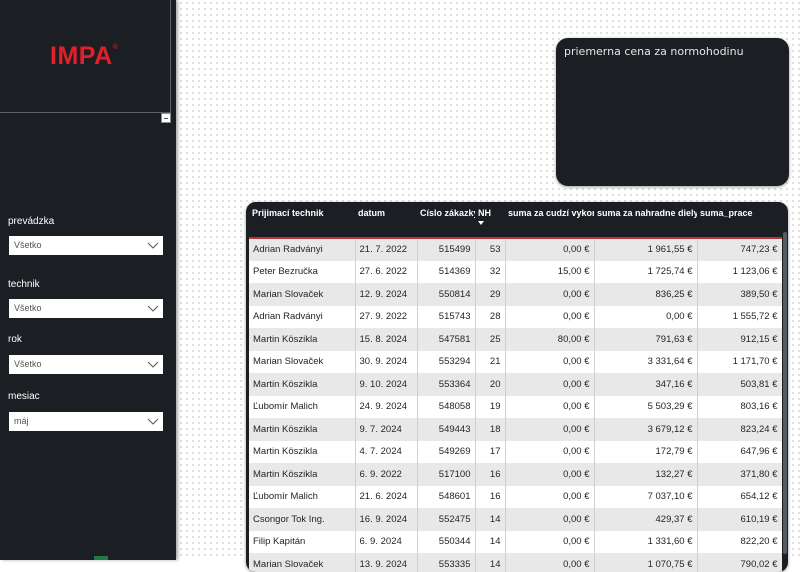  What do you see at coordinates (15, 339) in the screenshot?
I see `filter-label-rok: rok` at bounding box center [15, 339].